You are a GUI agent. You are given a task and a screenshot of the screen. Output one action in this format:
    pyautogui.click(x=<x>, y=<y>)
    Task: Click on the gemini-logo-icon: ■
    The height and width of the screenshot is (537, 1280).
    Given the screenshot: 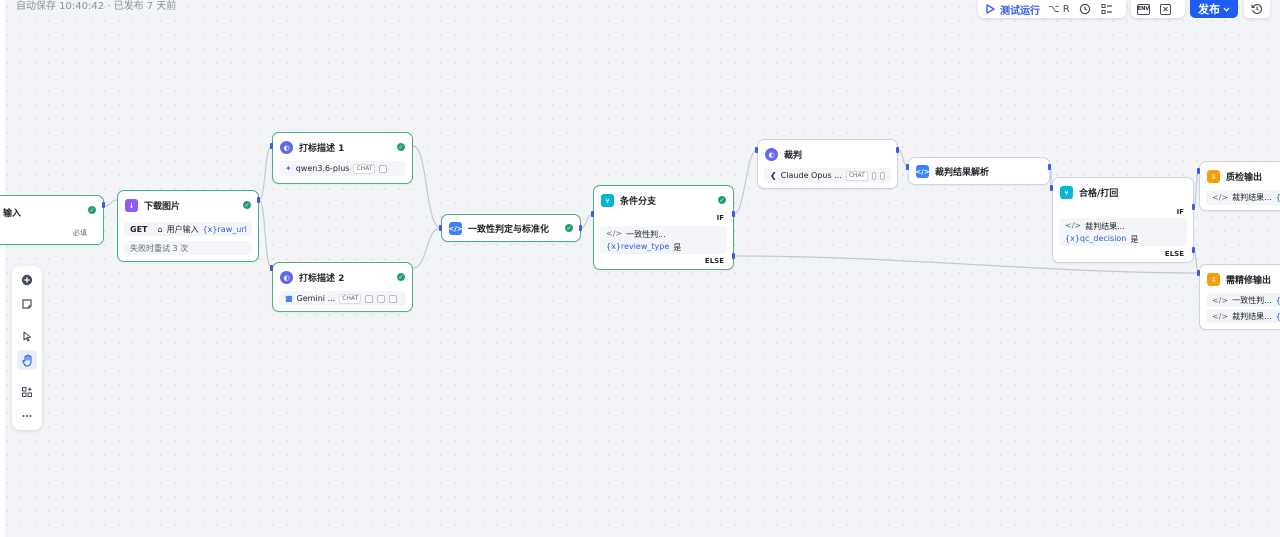 What is the action you would take?
    pyautogui.click(x=289, y=298)
    